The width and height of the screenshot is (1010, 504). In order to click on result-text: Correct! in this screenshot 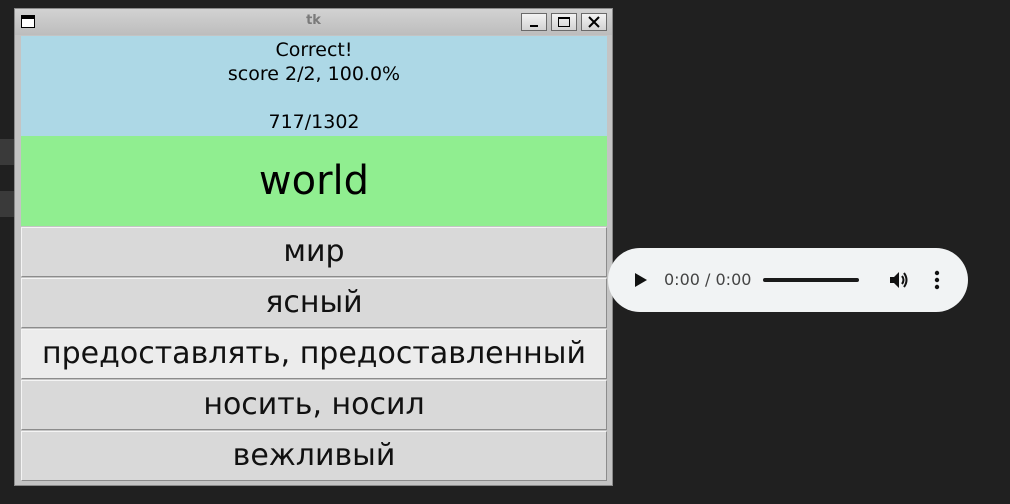, I will do `click(314, 50)`.